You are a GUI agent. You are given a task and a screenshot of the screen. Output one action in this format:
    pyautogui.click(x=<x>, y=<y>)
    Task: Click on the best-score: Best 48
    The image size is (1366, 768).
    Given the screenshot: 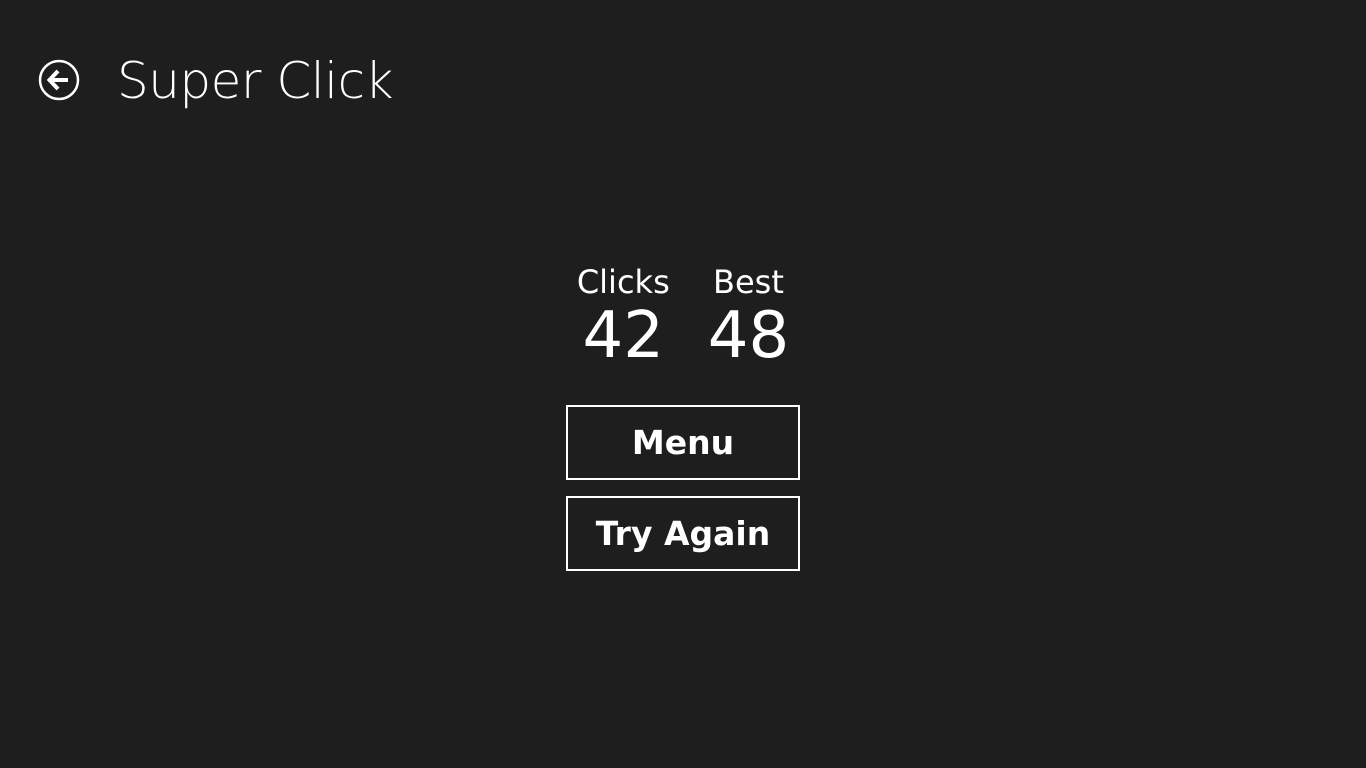 What is the action you would take?
    pyautogui.click(x=748, y=318)
    